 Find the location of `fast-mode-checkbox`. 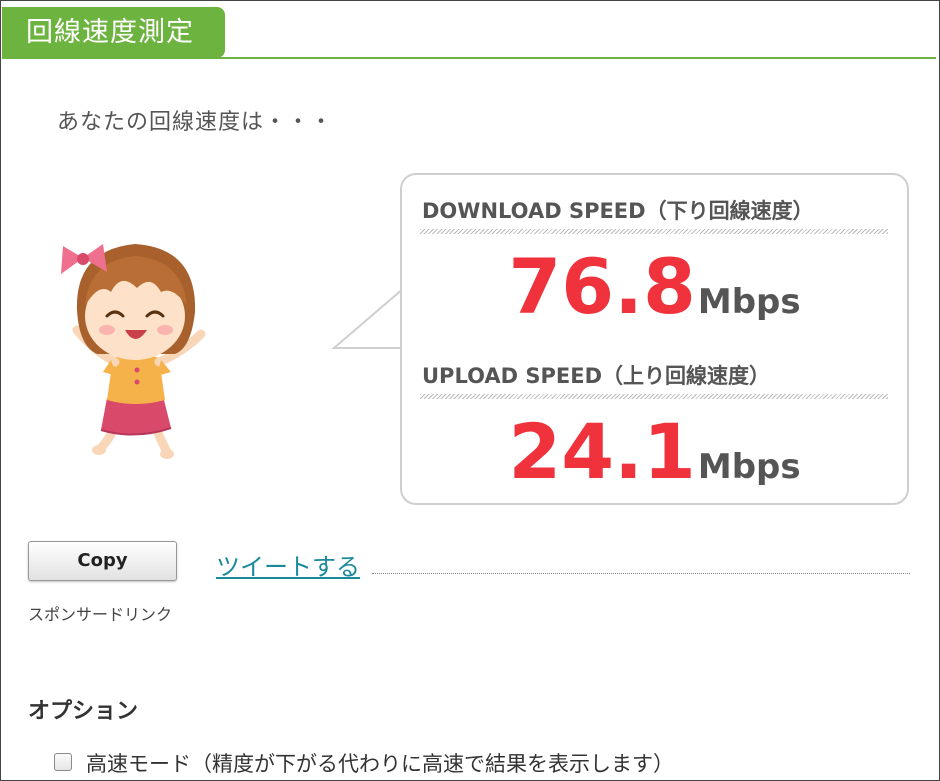

fast-mode-checkbox is located at coordinates (63, 762).